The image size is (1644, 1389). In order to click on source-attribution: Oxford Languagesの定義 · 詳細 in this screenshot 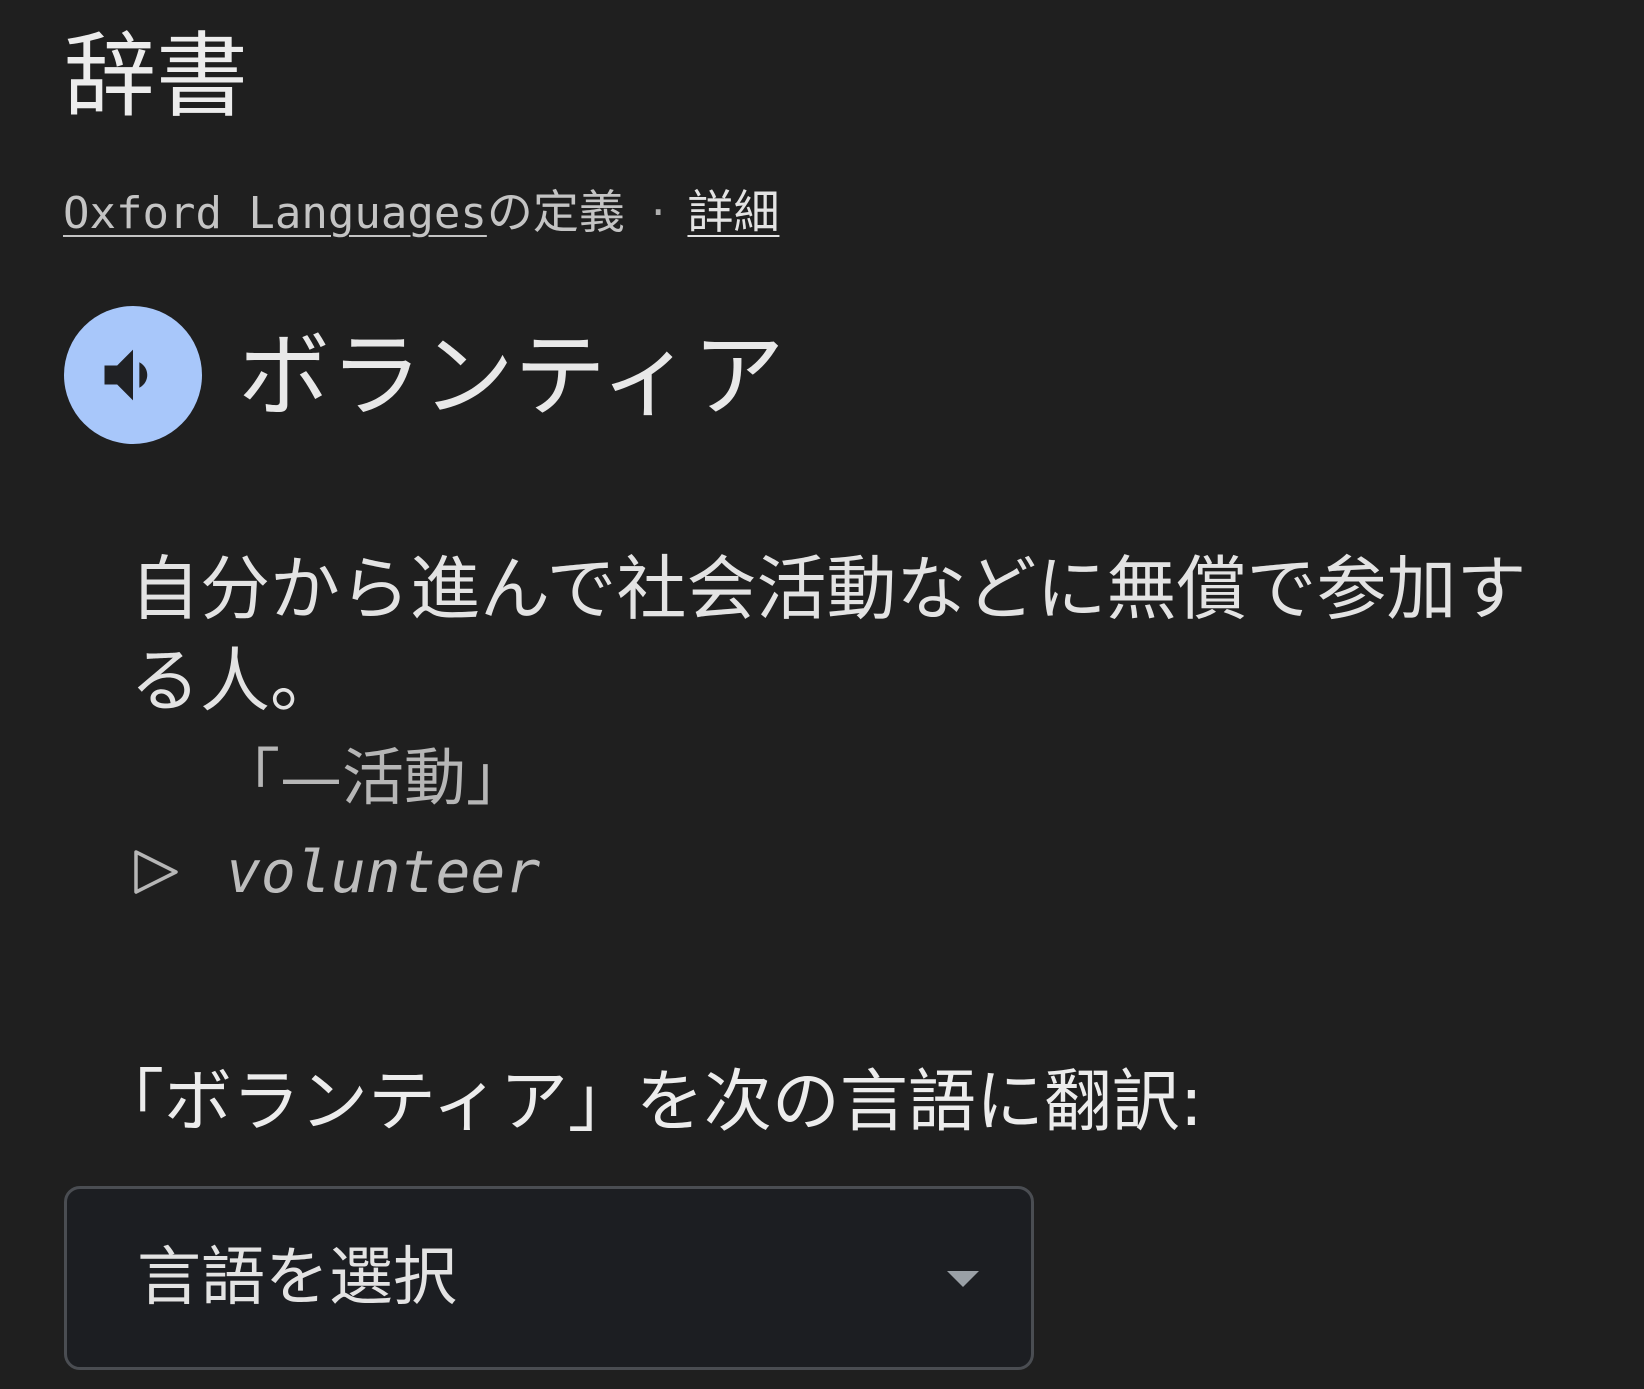, I will do `click(421, 213)`.